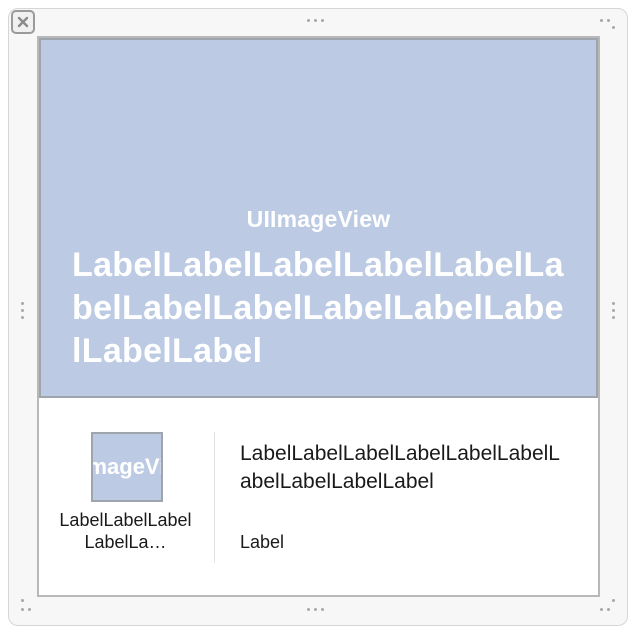 The height and width of the screenshot is (634, 636). I want to click on thumbnail-image-view-caption: UIImageView, so click(127, 466).